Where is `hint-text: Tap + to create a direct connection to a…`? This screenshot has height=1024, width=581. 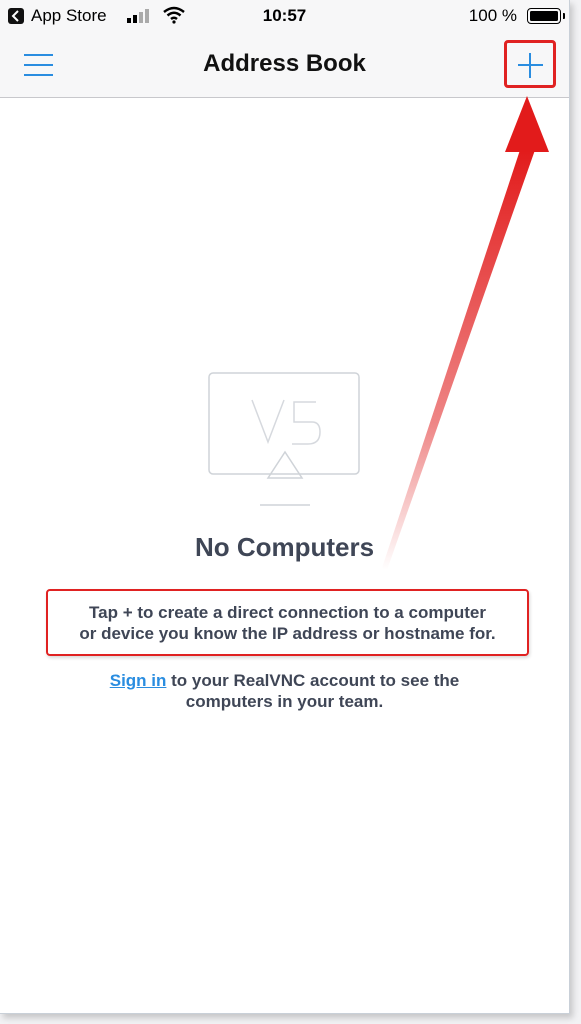 hint-text: Tap + to create a direct connection to a… is located at coordinates (288, 623).